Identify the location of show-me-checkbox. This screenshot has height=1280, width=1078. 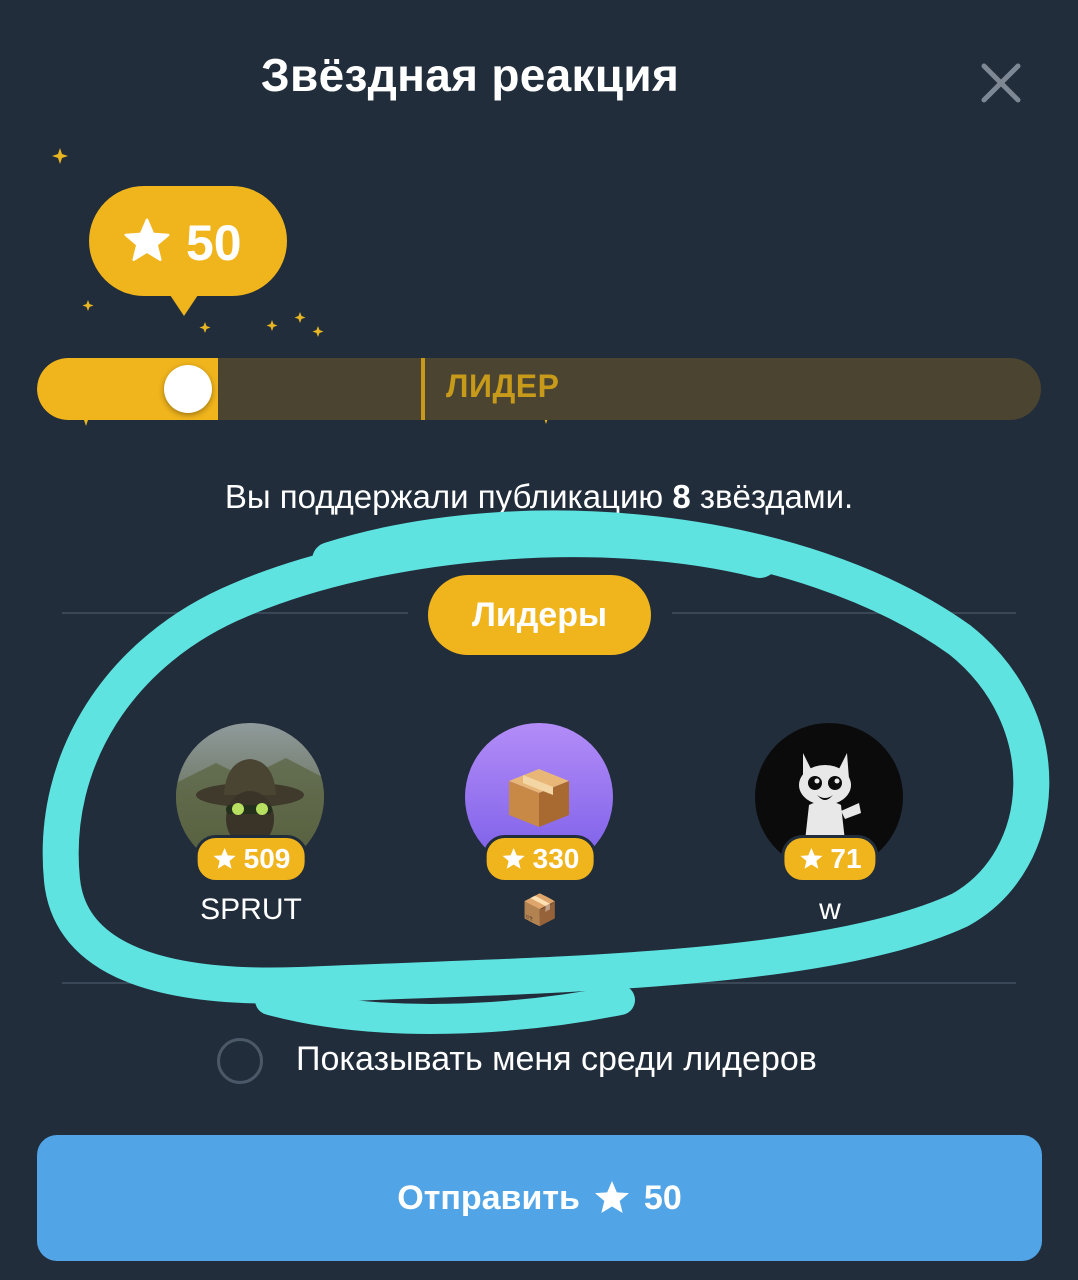
(240, 1061).